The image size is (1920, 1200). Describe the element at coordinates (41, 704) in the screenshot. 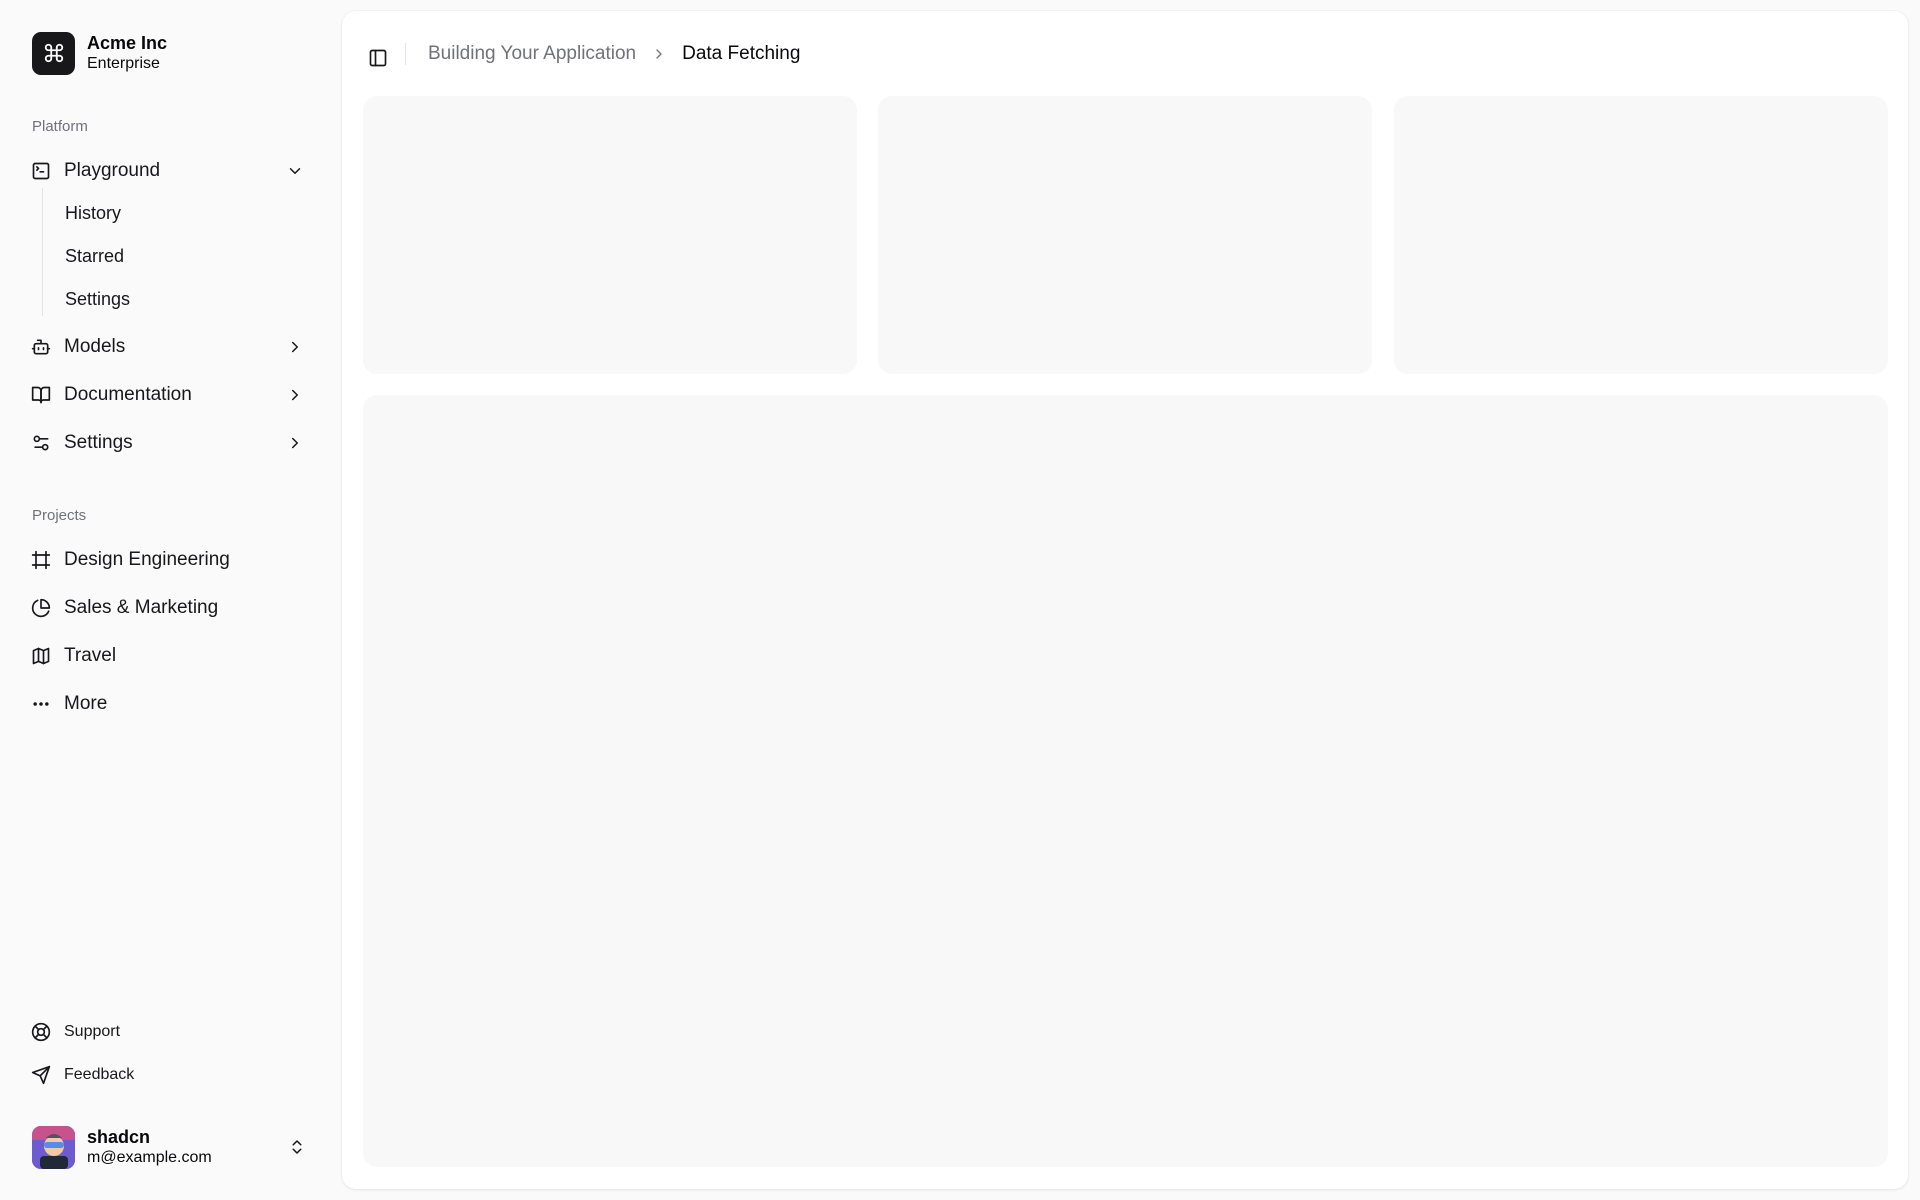

I see `more-horizontal-icon` at that location.